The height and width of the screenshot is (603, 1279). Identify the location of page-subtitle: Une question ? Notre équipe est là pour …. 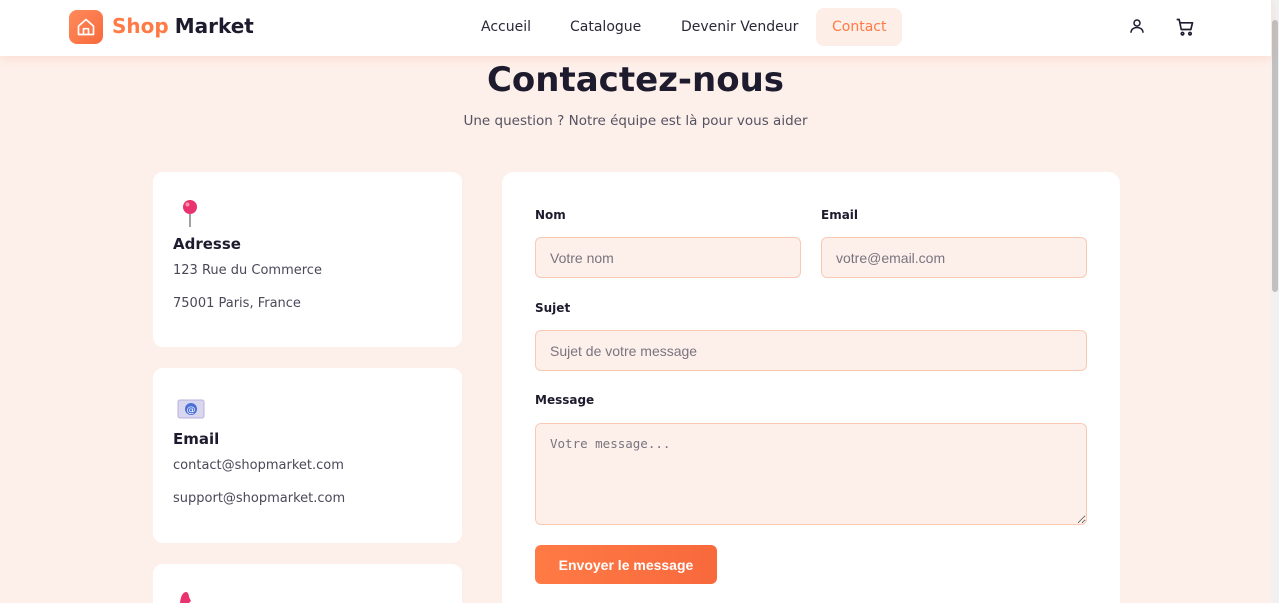
(635, 121).